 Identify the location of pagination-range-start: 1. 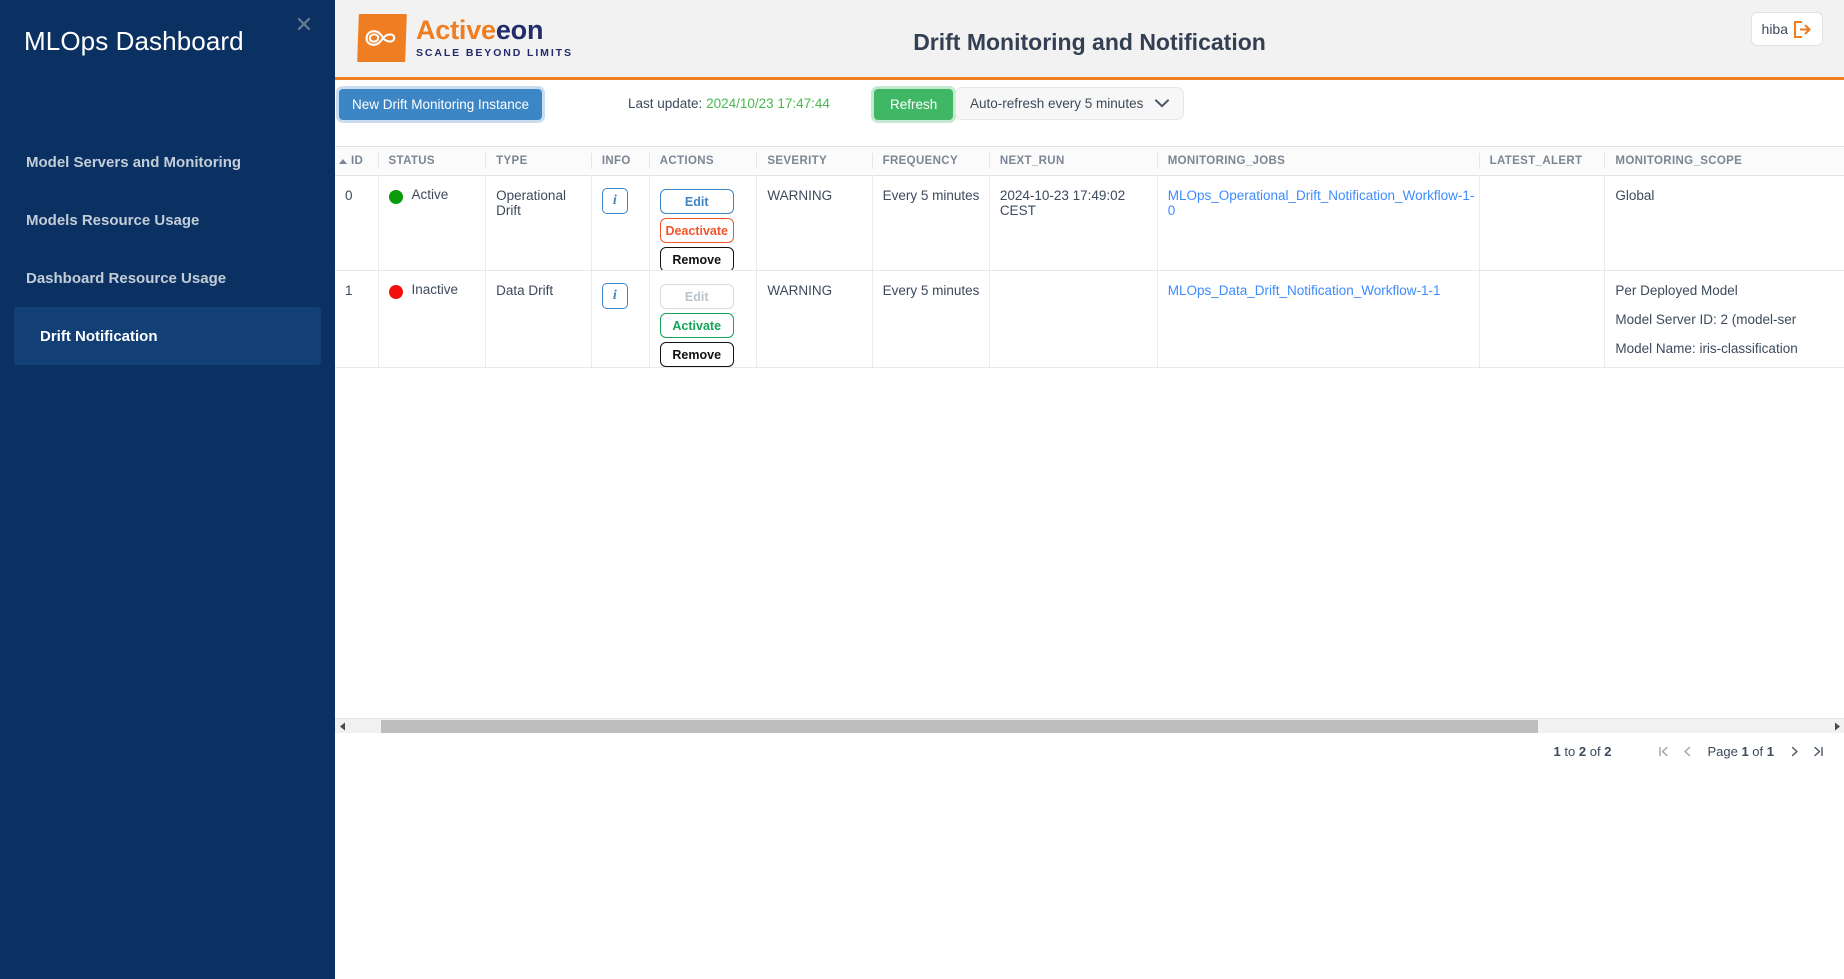
(1557, 751).